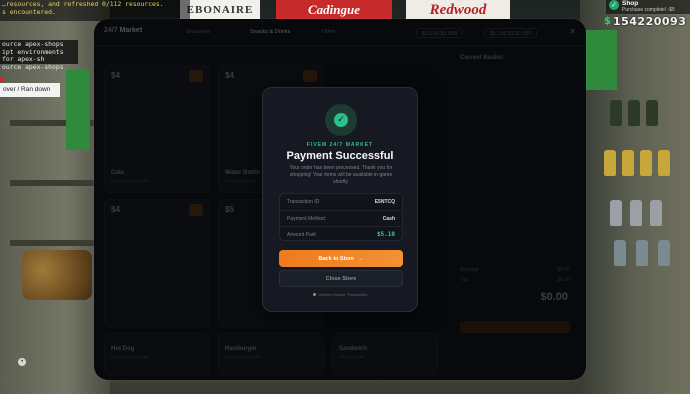 The width and height of the screenshot is (690, 394). I want to click on store-sign-right, so click(601, 60).